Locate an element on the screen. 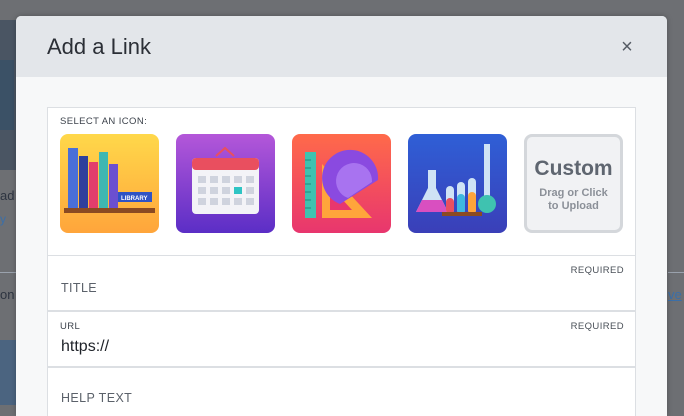 This screenshot has width=684, height=416. custom-tile-subtitle: Drag or Click to Upload is located at coordinates (573, 200).